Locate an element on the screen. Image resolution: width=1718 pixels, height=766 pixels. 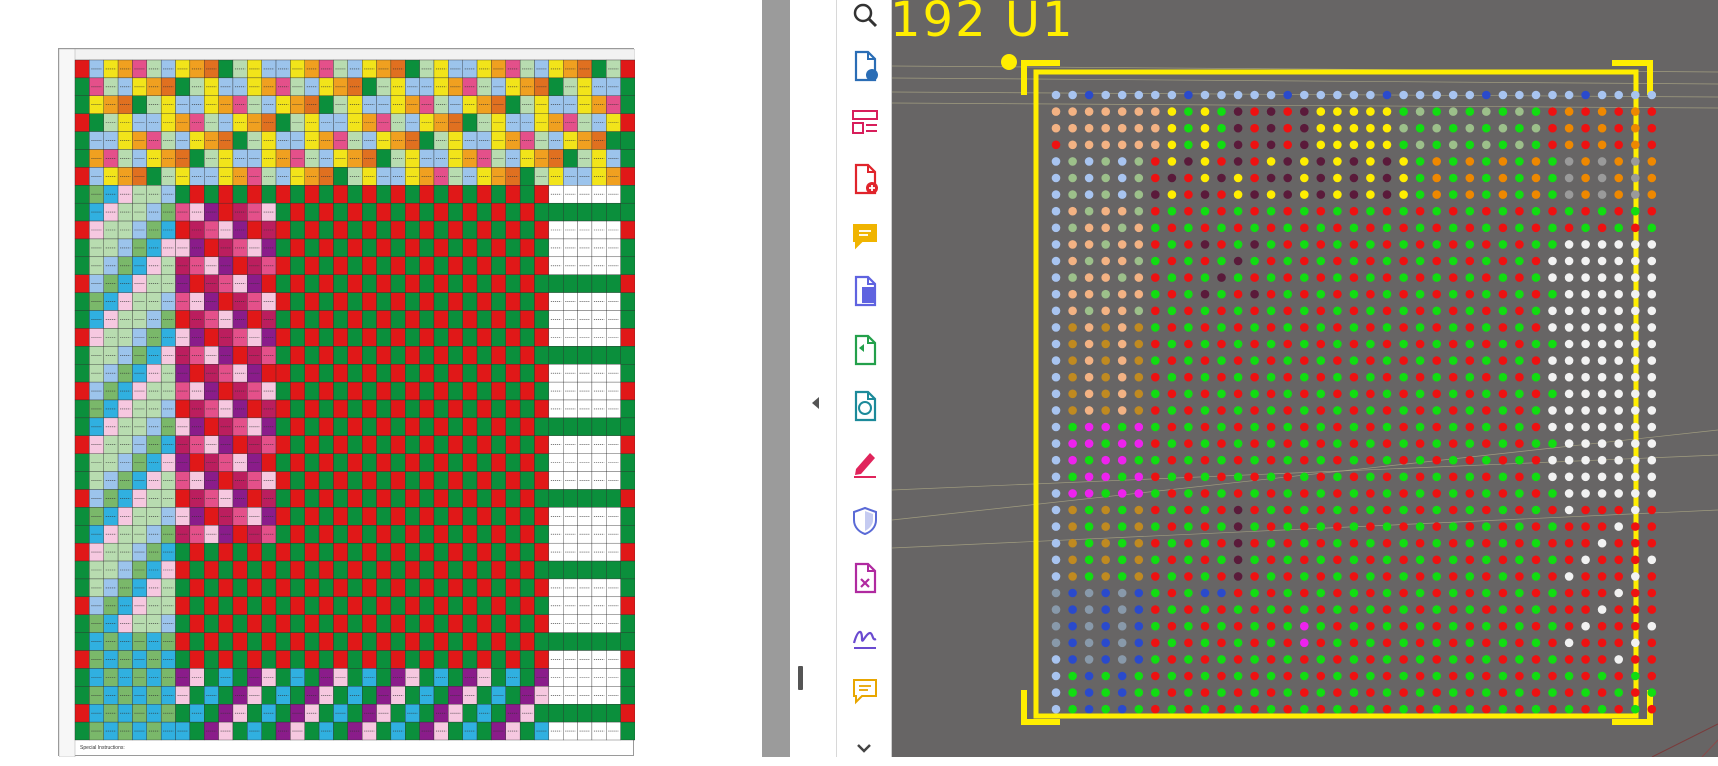
organize-pages-icon is located at coordinates (865, 122).